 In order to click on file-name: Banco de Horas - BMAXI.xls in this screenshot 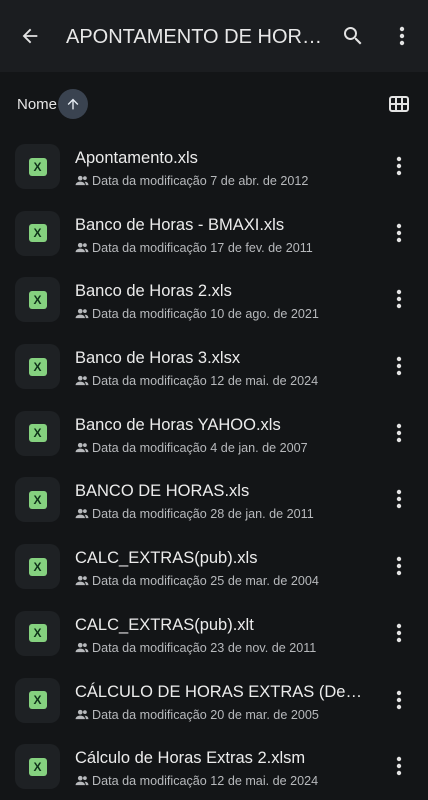, I will do `click(180, 224)`.